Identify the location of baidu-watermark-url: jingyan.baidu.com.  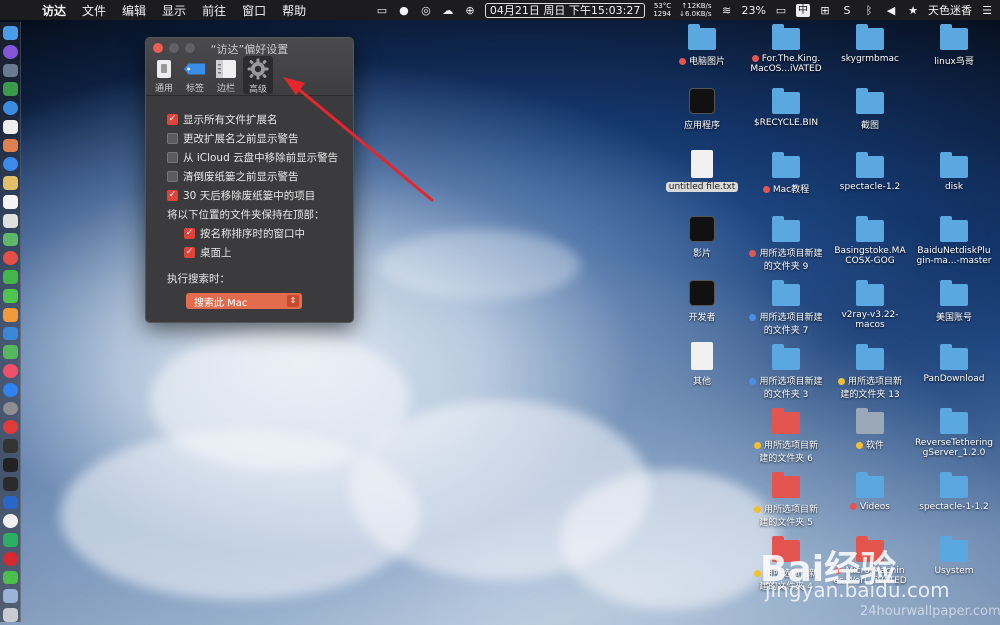
(857, 590).